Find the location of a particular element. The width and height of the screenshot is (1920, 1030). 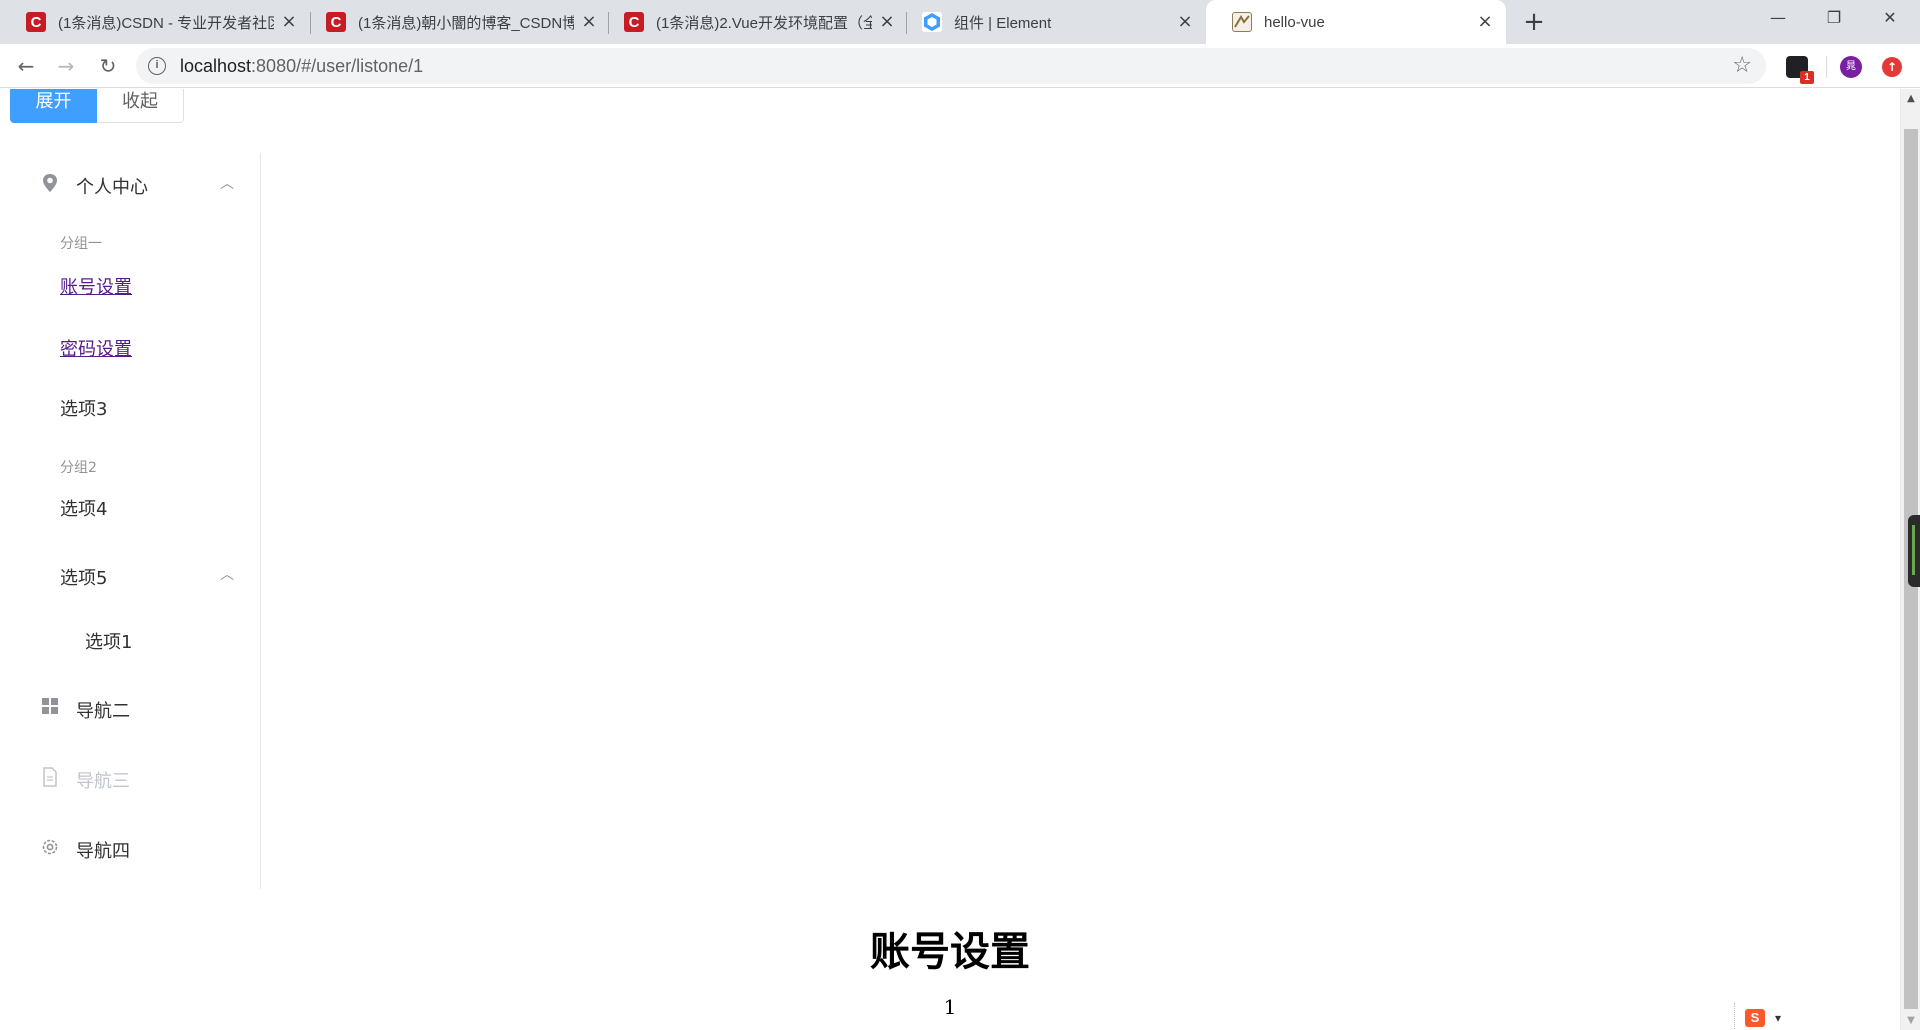

minimize-button: — is located at coordinates (1778, 18).